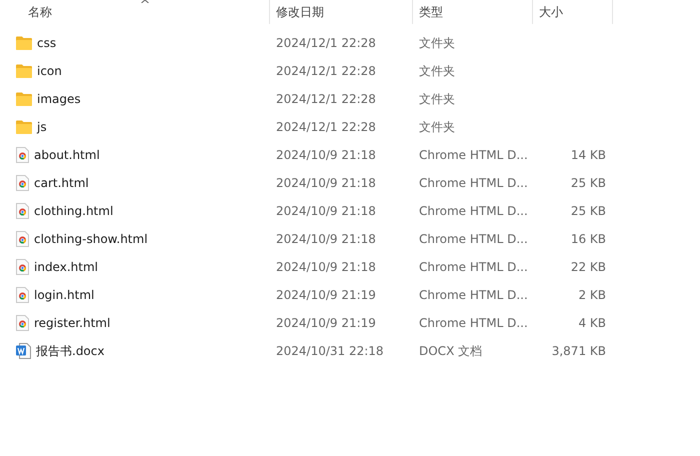 The height and width of the screenshot is (456, 700). I want to click on file-name: 报告书.docx, so click(70, 351).